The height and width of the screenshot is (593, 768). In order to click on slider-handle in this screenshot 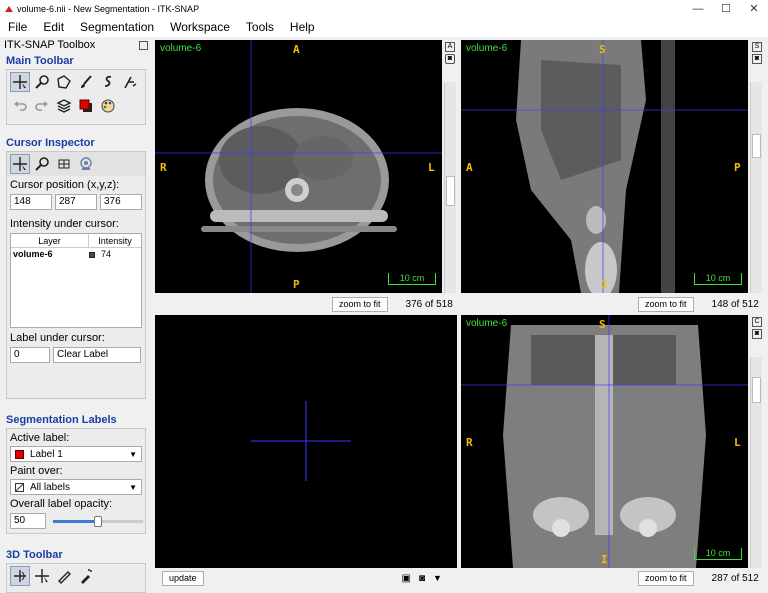, I will do `click(97, 521)`.